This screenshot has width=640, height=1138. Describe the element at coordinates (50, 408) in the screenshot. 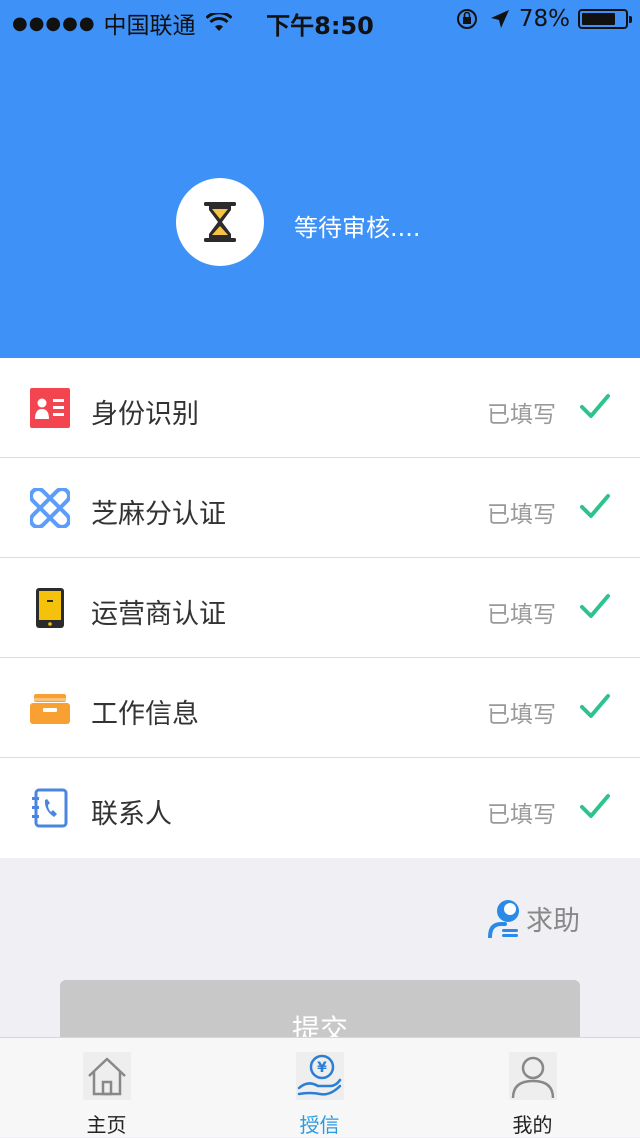

I see `id-card-icon` at that location.